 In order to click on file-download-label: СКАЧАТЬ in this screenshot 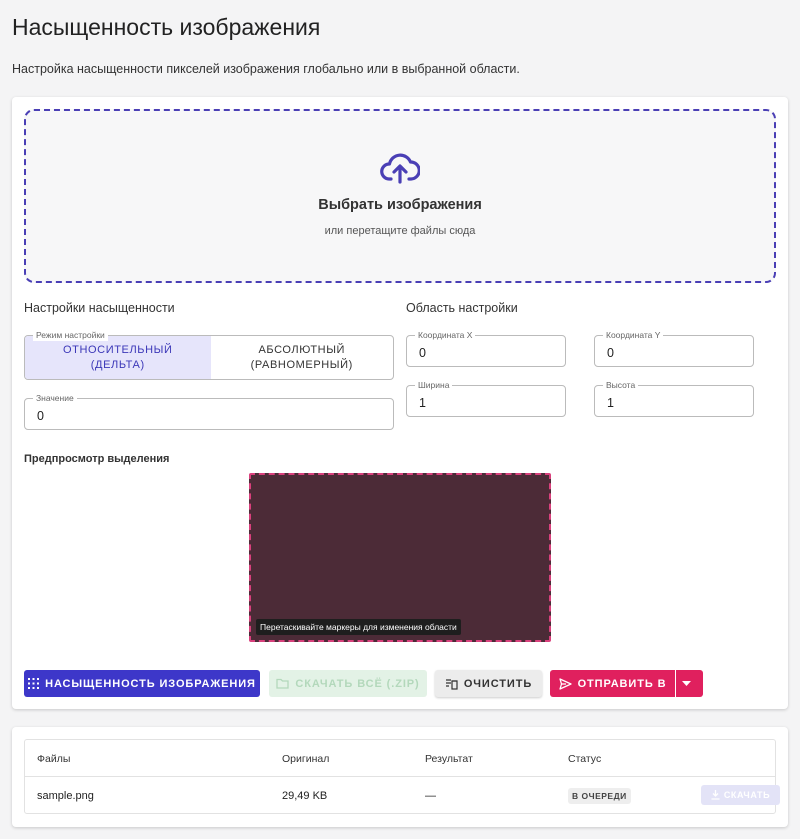, I will do `click(747, 795)`.